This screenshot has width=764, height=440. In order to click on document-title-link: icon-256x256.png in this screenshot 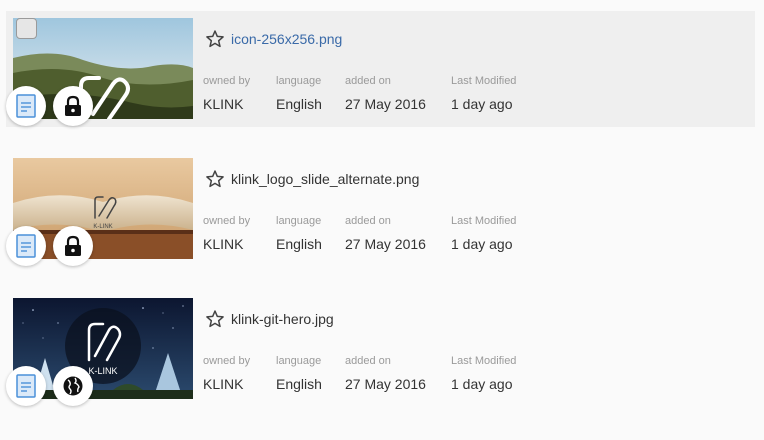, I will do `click(286, 39)`.